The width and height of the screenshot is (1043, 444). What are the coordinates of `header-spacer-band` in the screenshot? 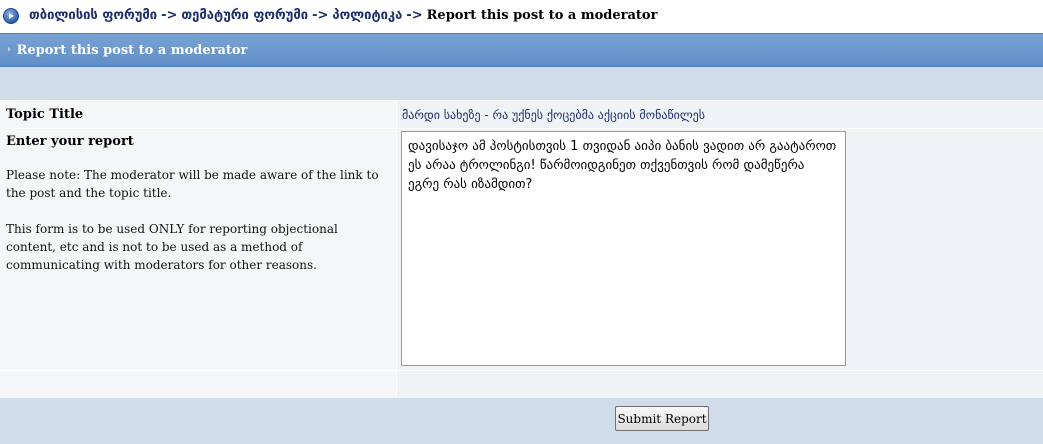 It's located at (521, 83).